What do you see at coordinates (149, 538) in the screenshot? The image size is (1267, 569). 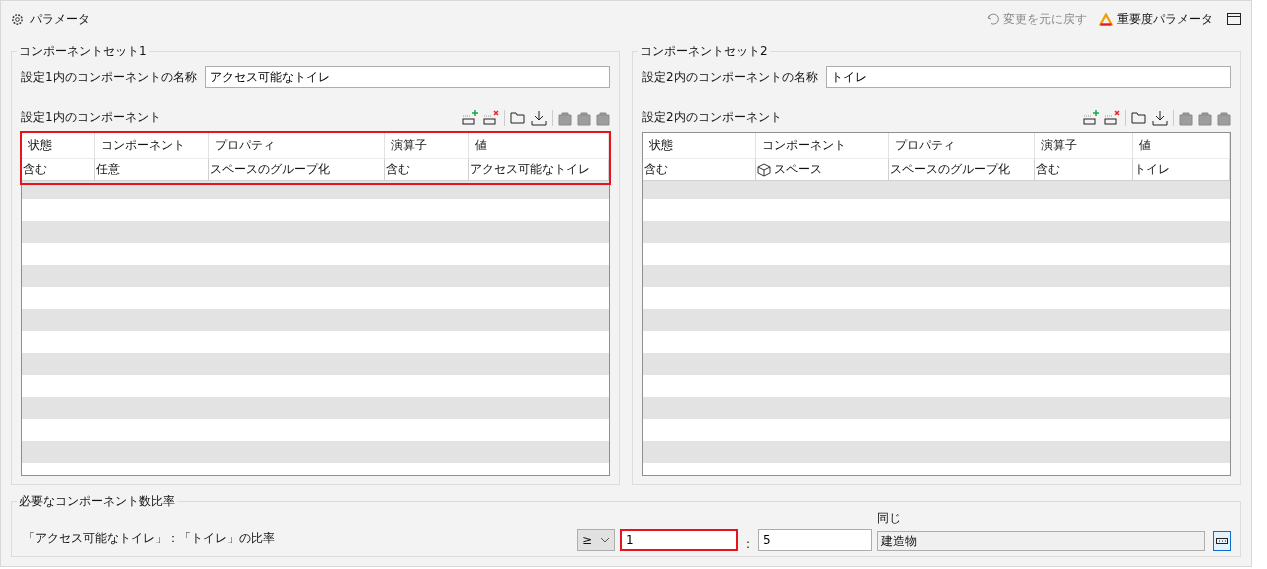 I see `ratio-label: 「アクセス可能なトイレ」：「トイレ」の比率` at bounding box center [149, 538].